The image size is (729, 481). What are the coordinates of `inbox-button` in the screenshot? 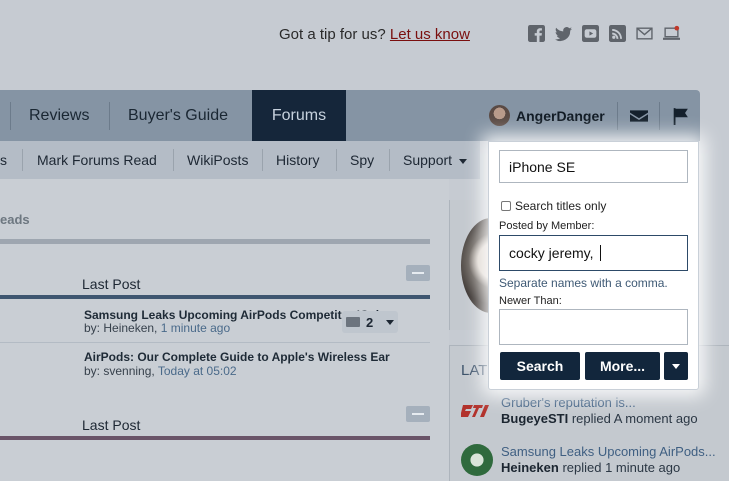 It's located at (638, 115).